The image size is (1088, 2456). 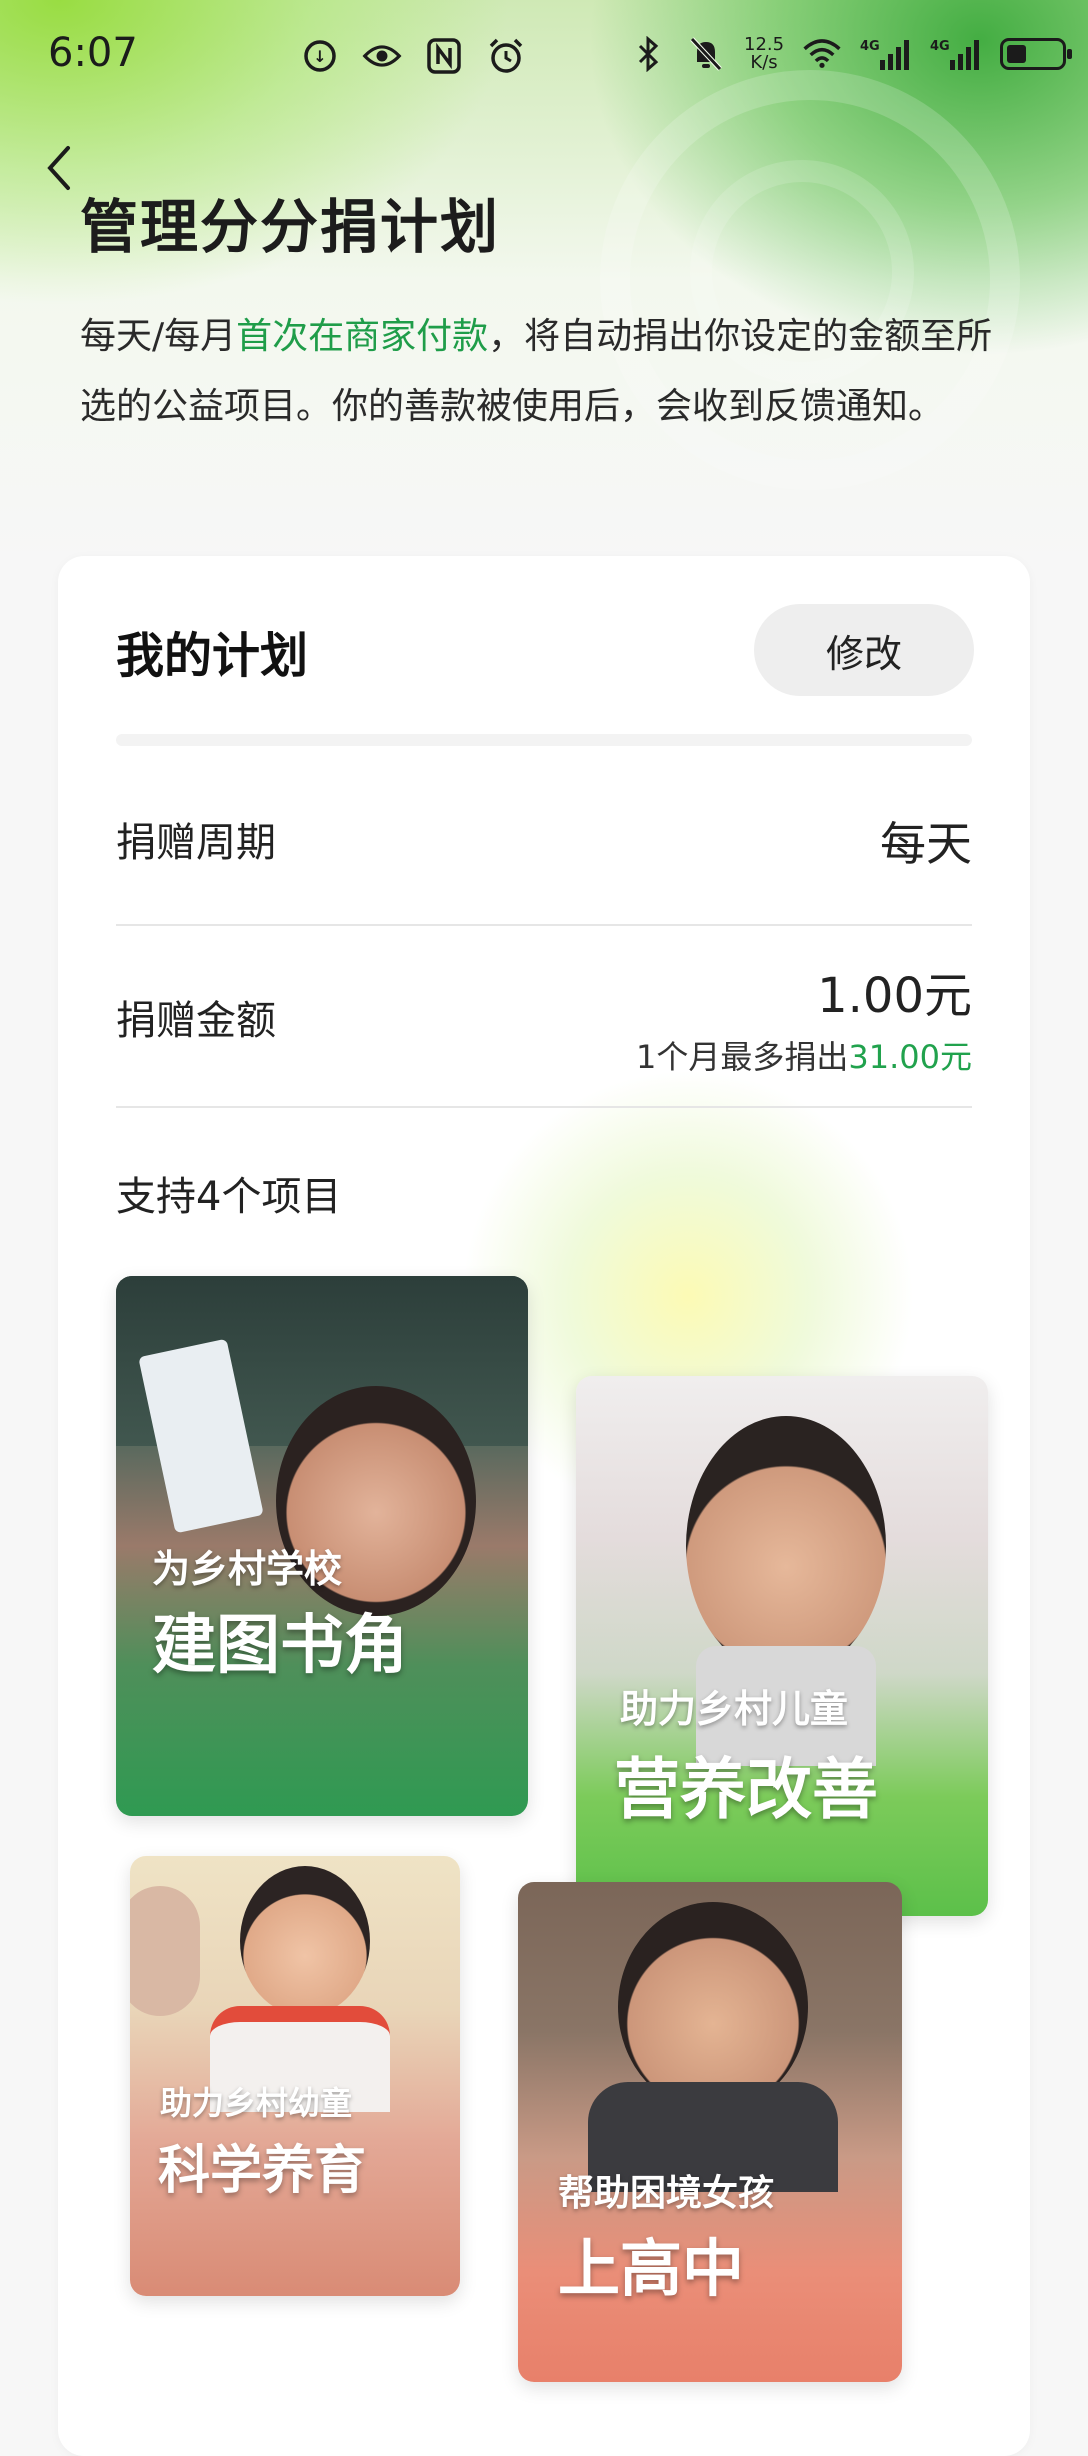 What do you see at coordinates (229, 1197) in the screenshot?
I see `support-count: 支持4个项目` at bounding box center [229, 1197].